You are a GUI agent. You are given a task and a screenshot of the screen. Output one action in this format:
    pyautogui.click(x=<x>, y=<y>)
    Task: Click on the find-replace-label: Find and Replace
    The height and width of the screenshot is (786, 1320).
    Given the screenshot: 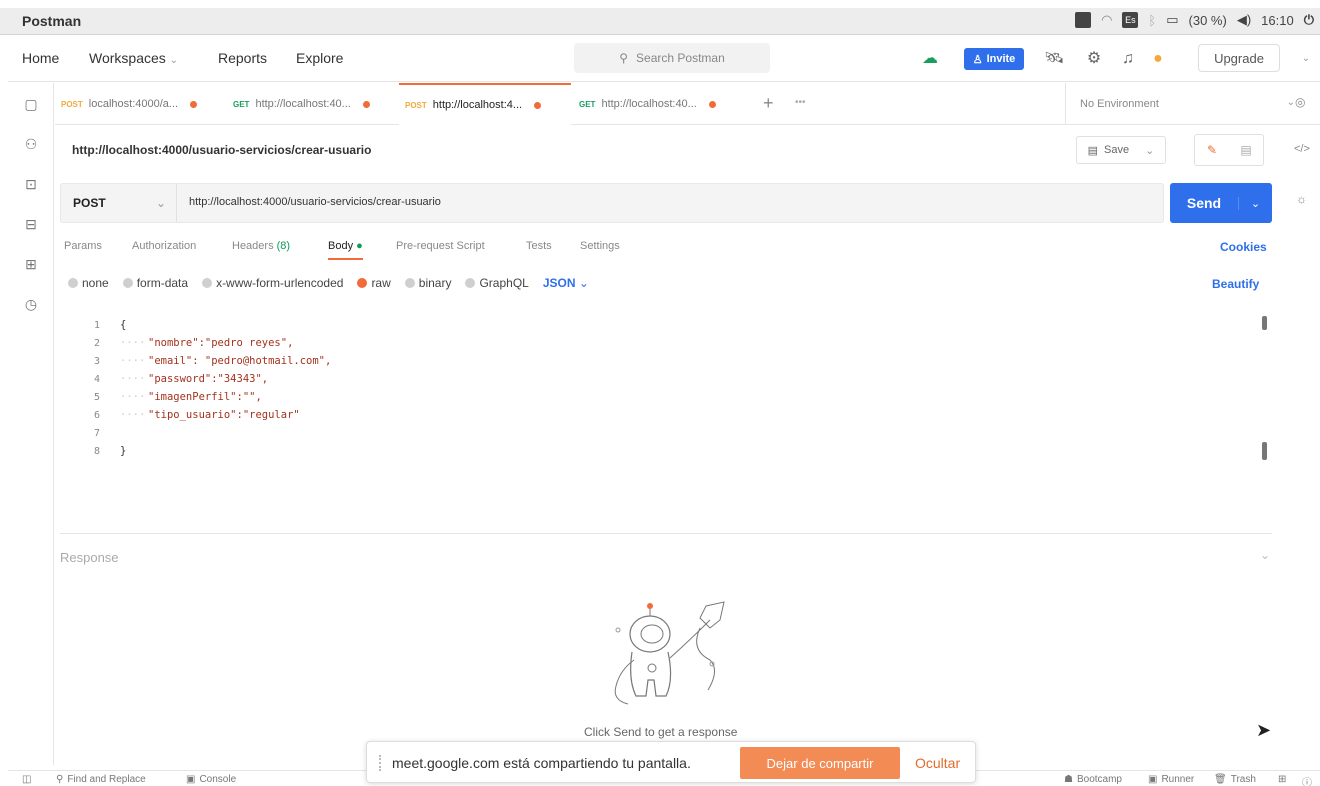 What is the action you would take?
    pyautogui.click(x=106, y=779)
    